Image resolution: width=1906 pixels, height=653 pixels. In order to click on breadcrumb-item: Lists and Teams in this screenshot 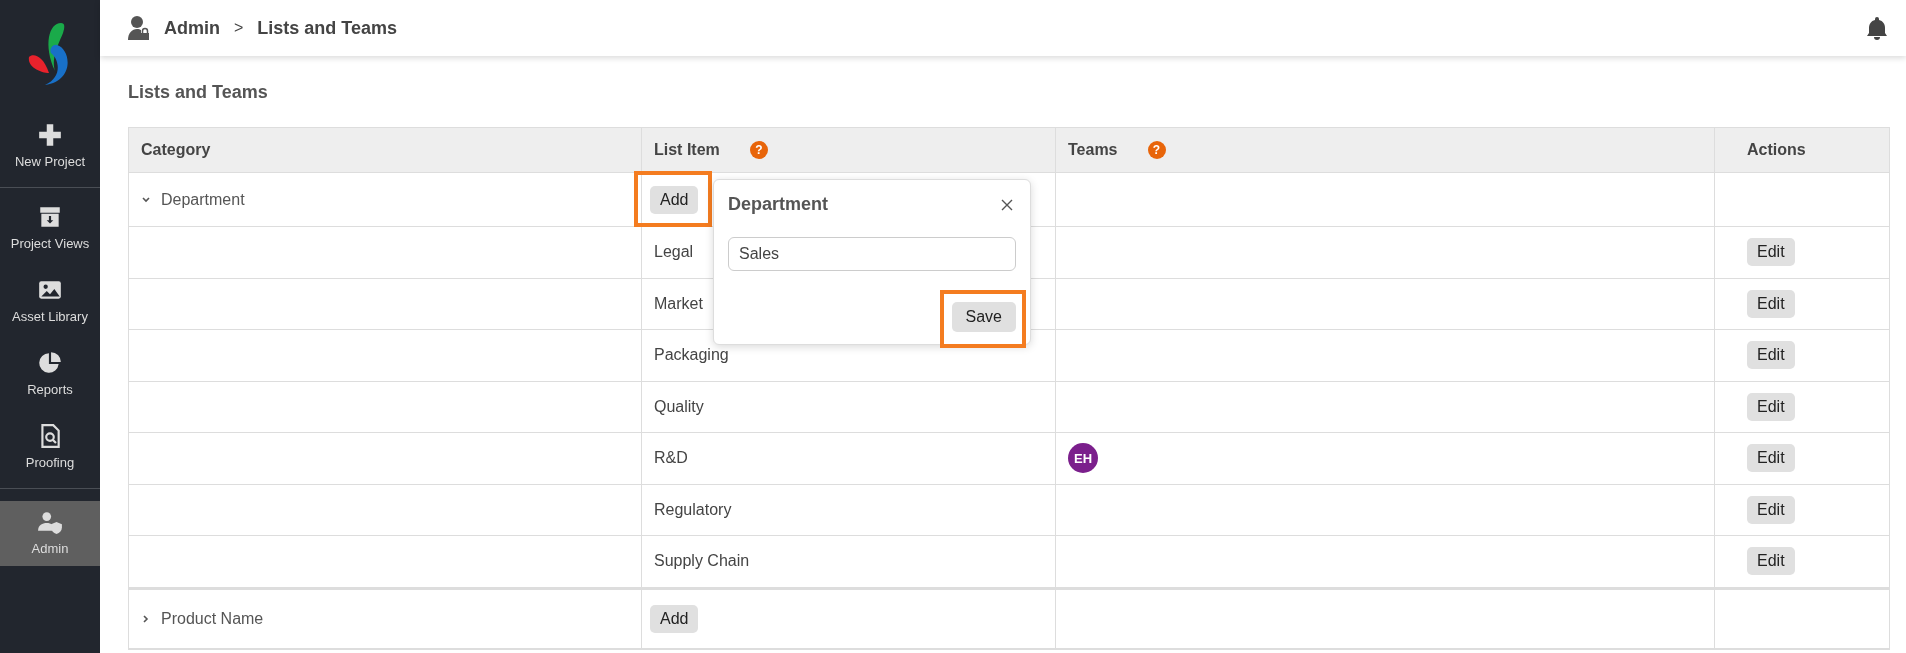, I will do `click(327, 28)`.